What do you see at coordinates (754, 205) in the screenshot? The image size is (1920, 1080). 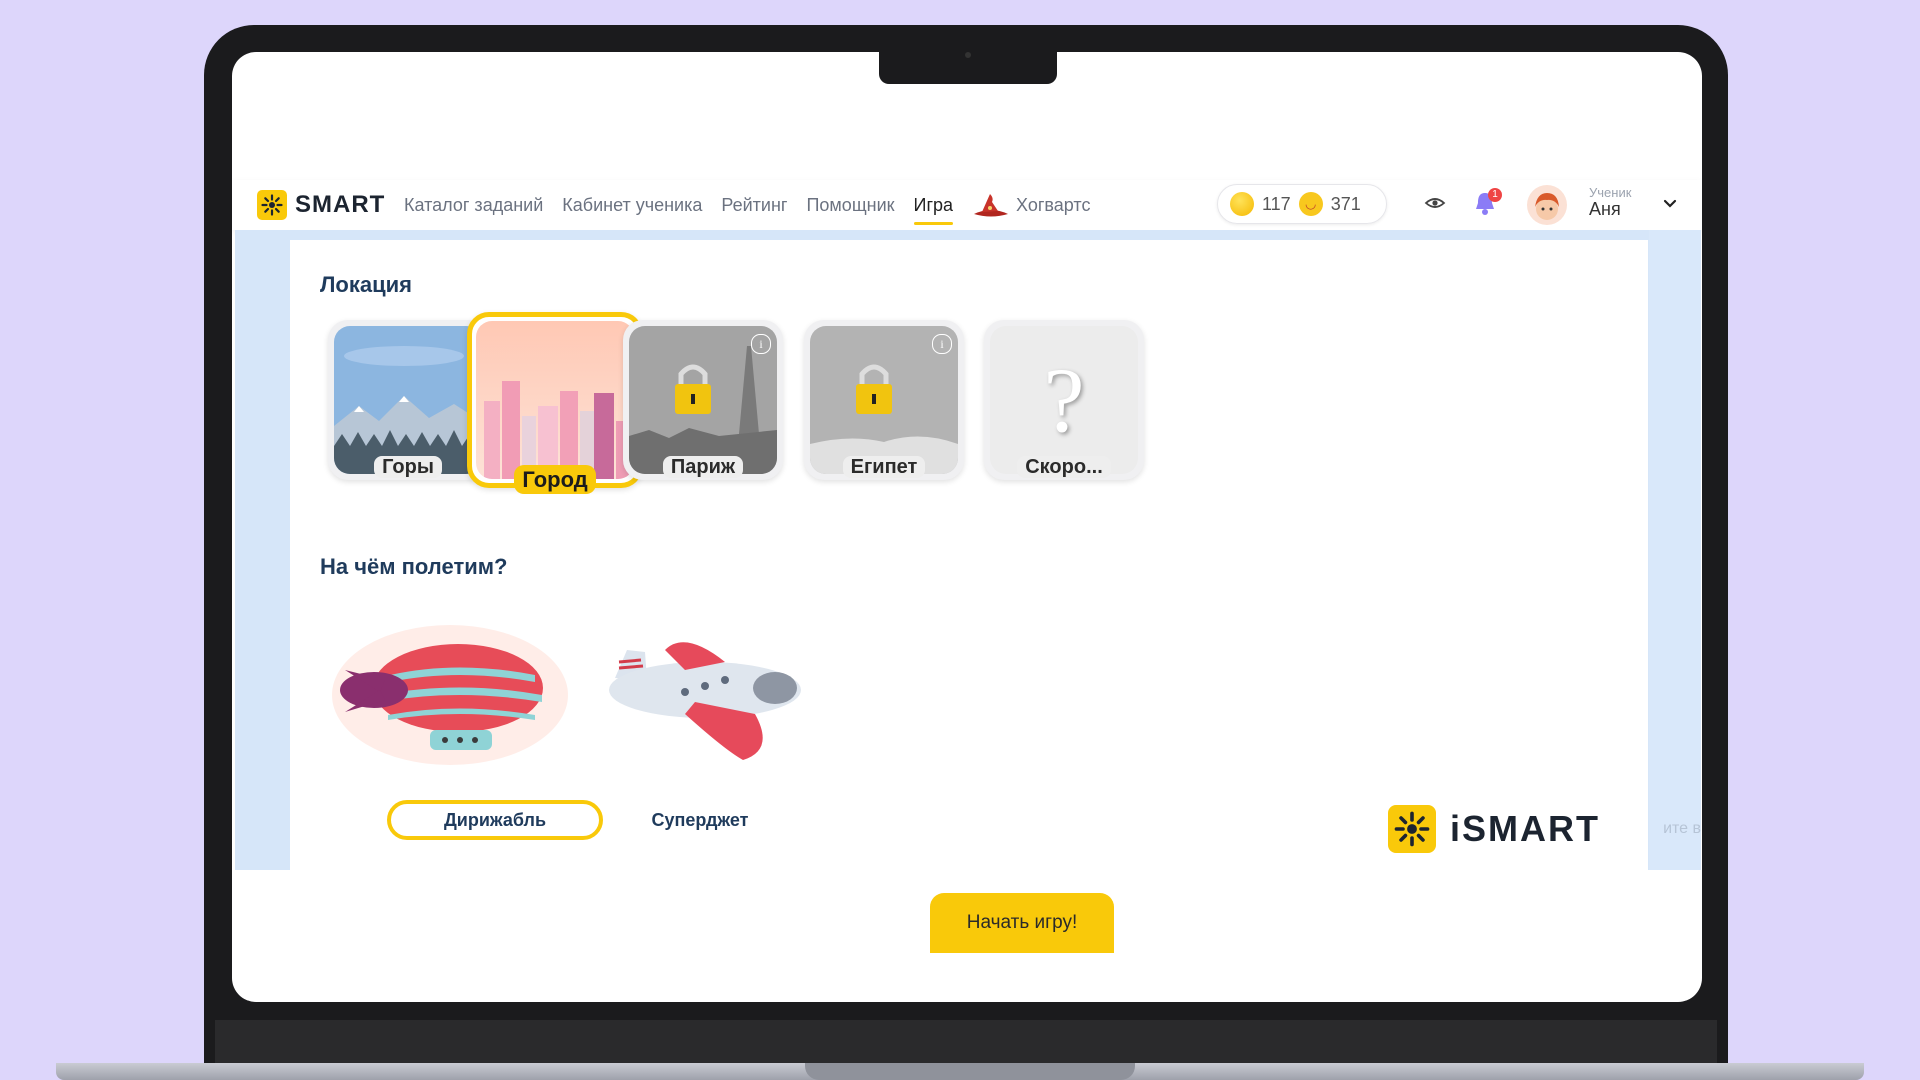 I see `nav-item-rating: Рейтинг` at bounding box center [754, 205].